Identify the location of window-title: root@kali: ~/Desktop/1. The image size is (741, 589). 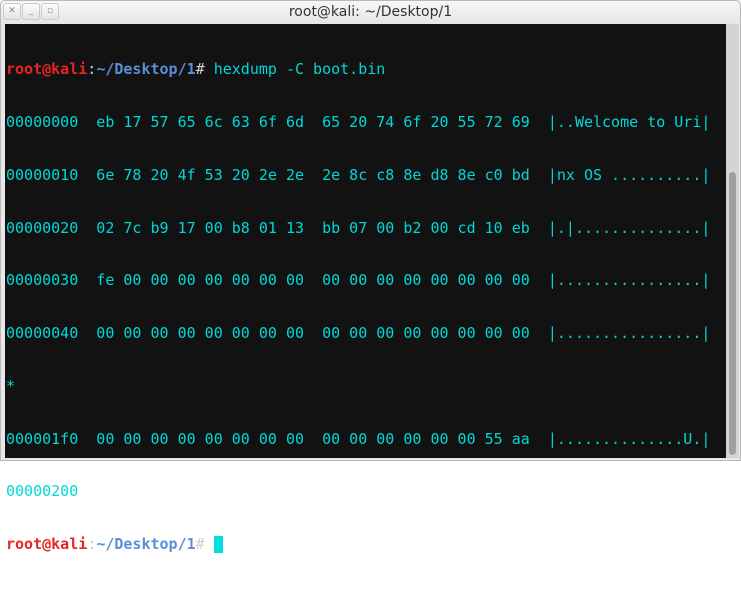
(370, 12).